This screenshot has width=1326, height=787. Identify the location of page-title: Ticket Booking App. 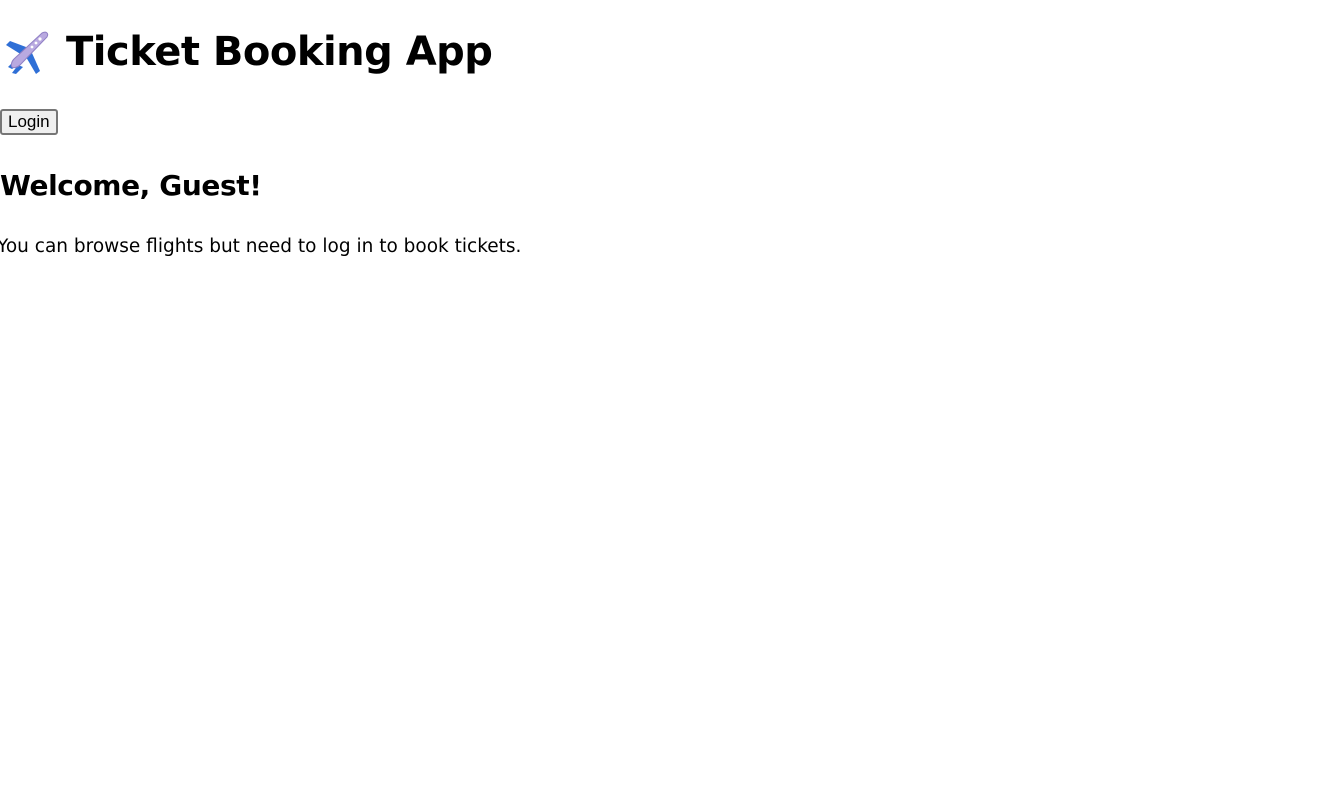
(279, 52).